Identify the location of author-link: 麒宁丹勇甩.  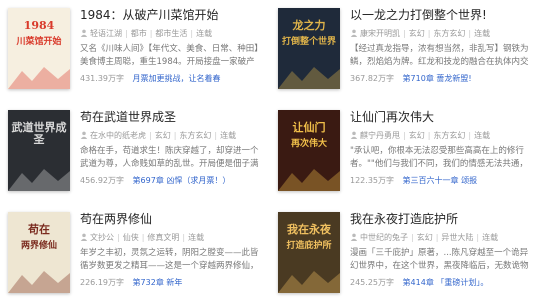
(380, 135).